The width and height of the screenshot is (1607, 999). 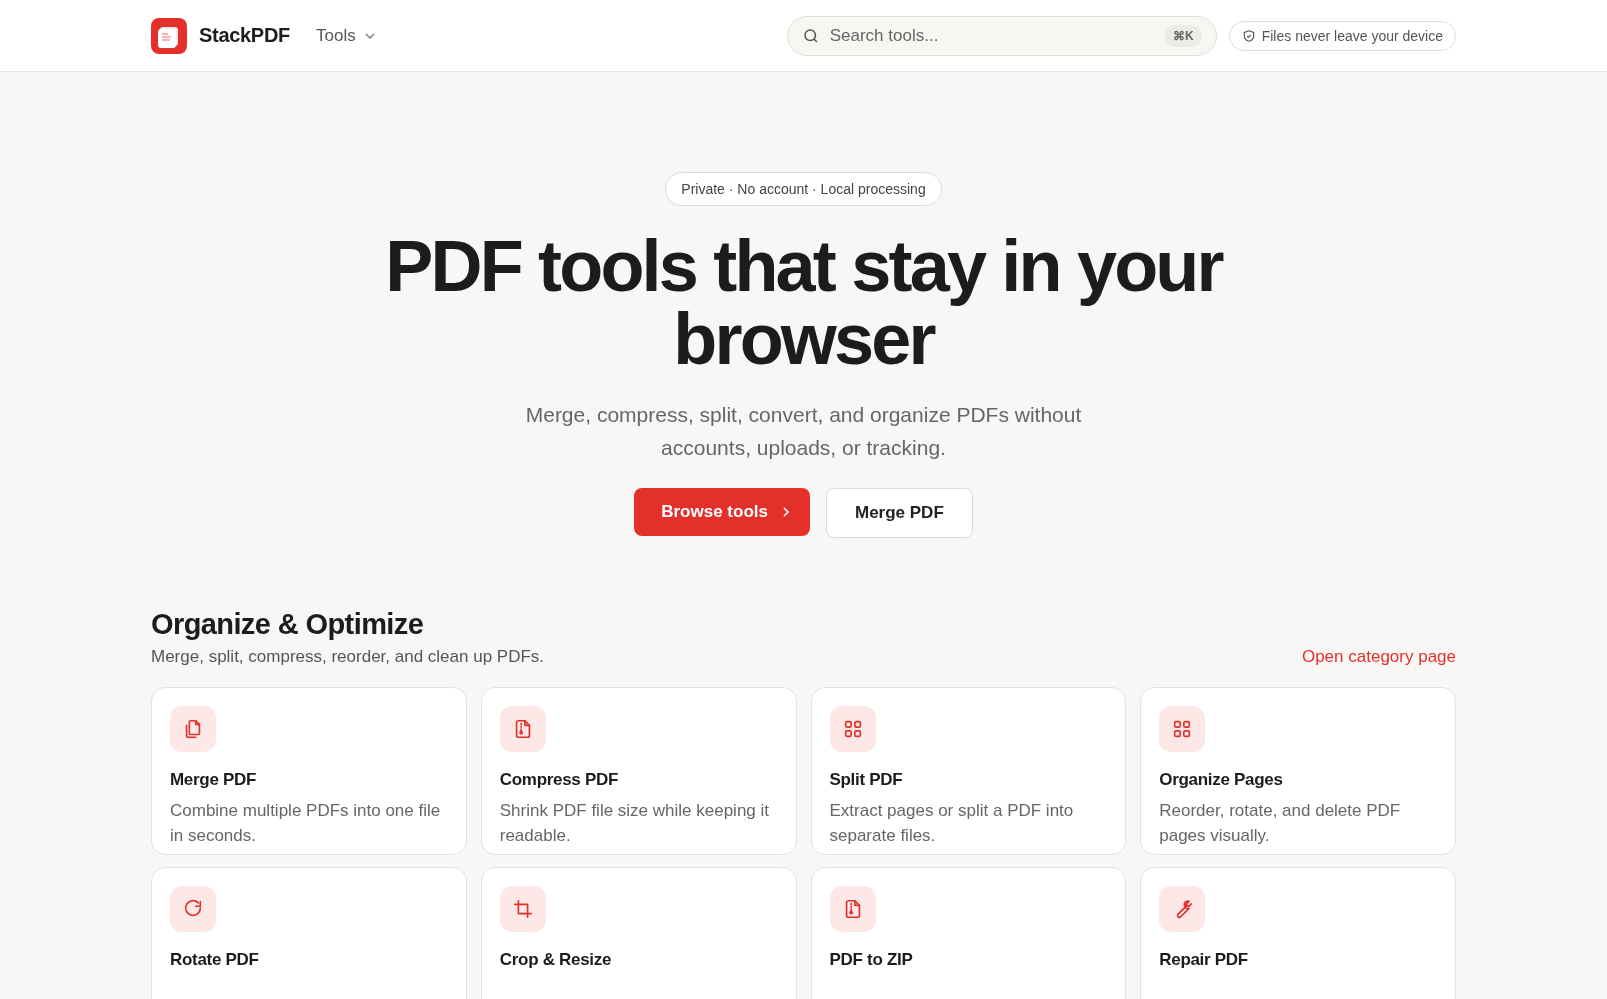 What do you see at coordinates (346, 35) in the screenshot?
I see `tools-menu: Tools` at bounding box center [346, 35].